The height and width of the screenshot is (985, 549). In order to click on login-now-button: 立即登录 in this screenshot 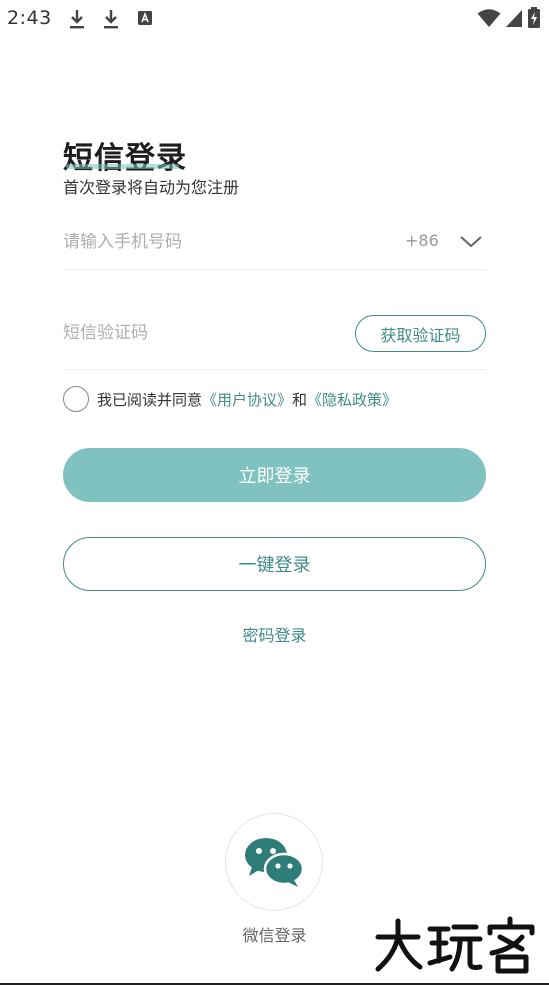, I will do `click(274, 475)`.